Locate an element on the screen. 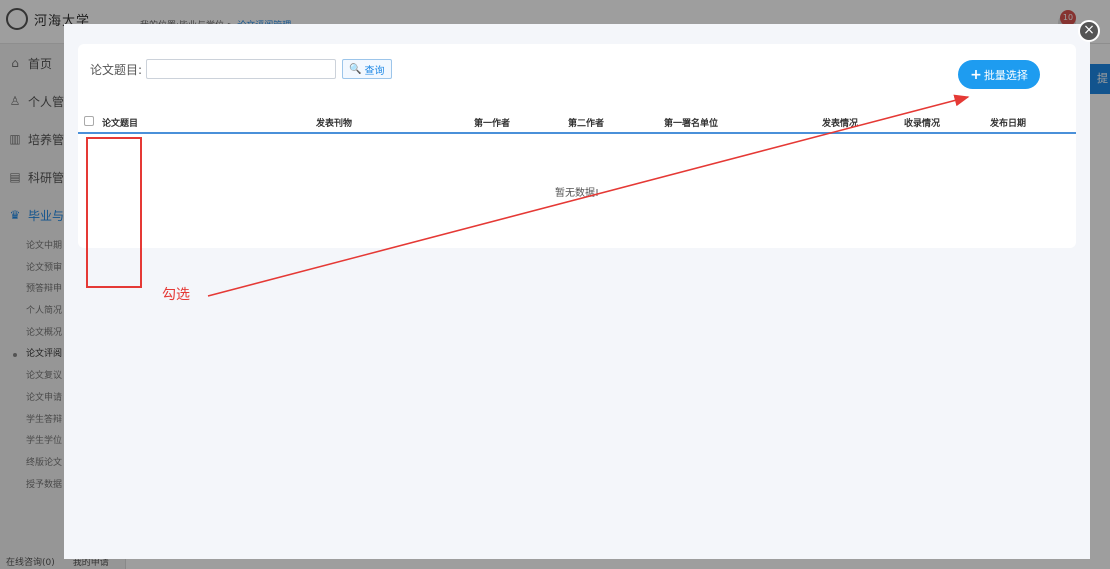  column-header: 论文题目 is located at coordinates (120, 122).